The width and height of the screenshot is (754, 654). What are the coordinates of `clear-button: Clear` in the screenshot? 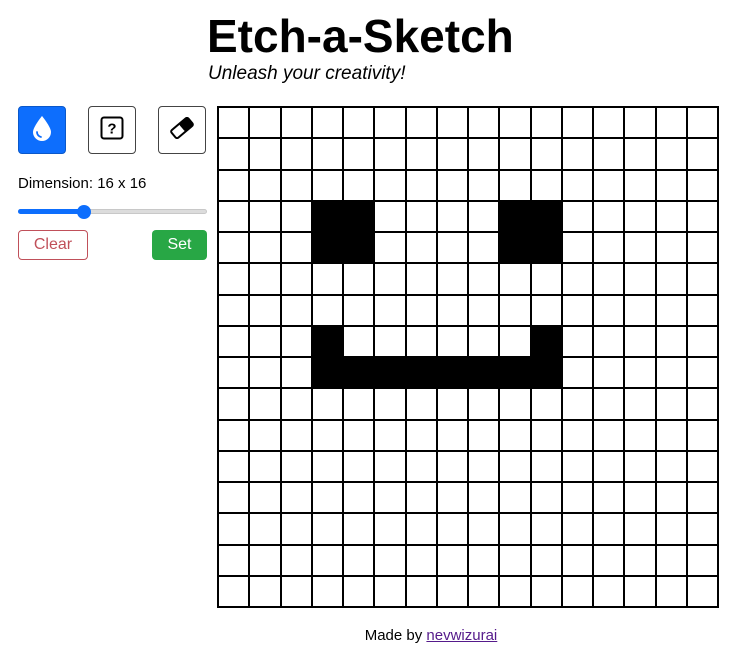 It's located at (53, 245).